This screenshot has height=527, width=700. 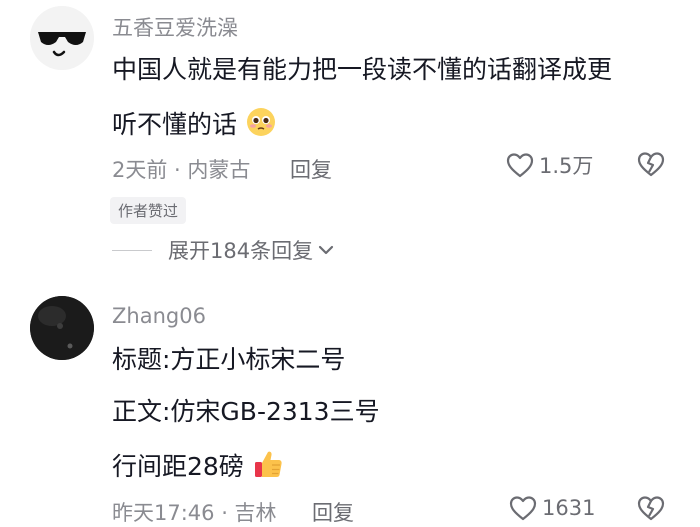 What do you see at coordinates (229, 359) in the screenshot?
I see `comment-text-line: 标题:方正小标宋二号` at bounding box center [229, 359].